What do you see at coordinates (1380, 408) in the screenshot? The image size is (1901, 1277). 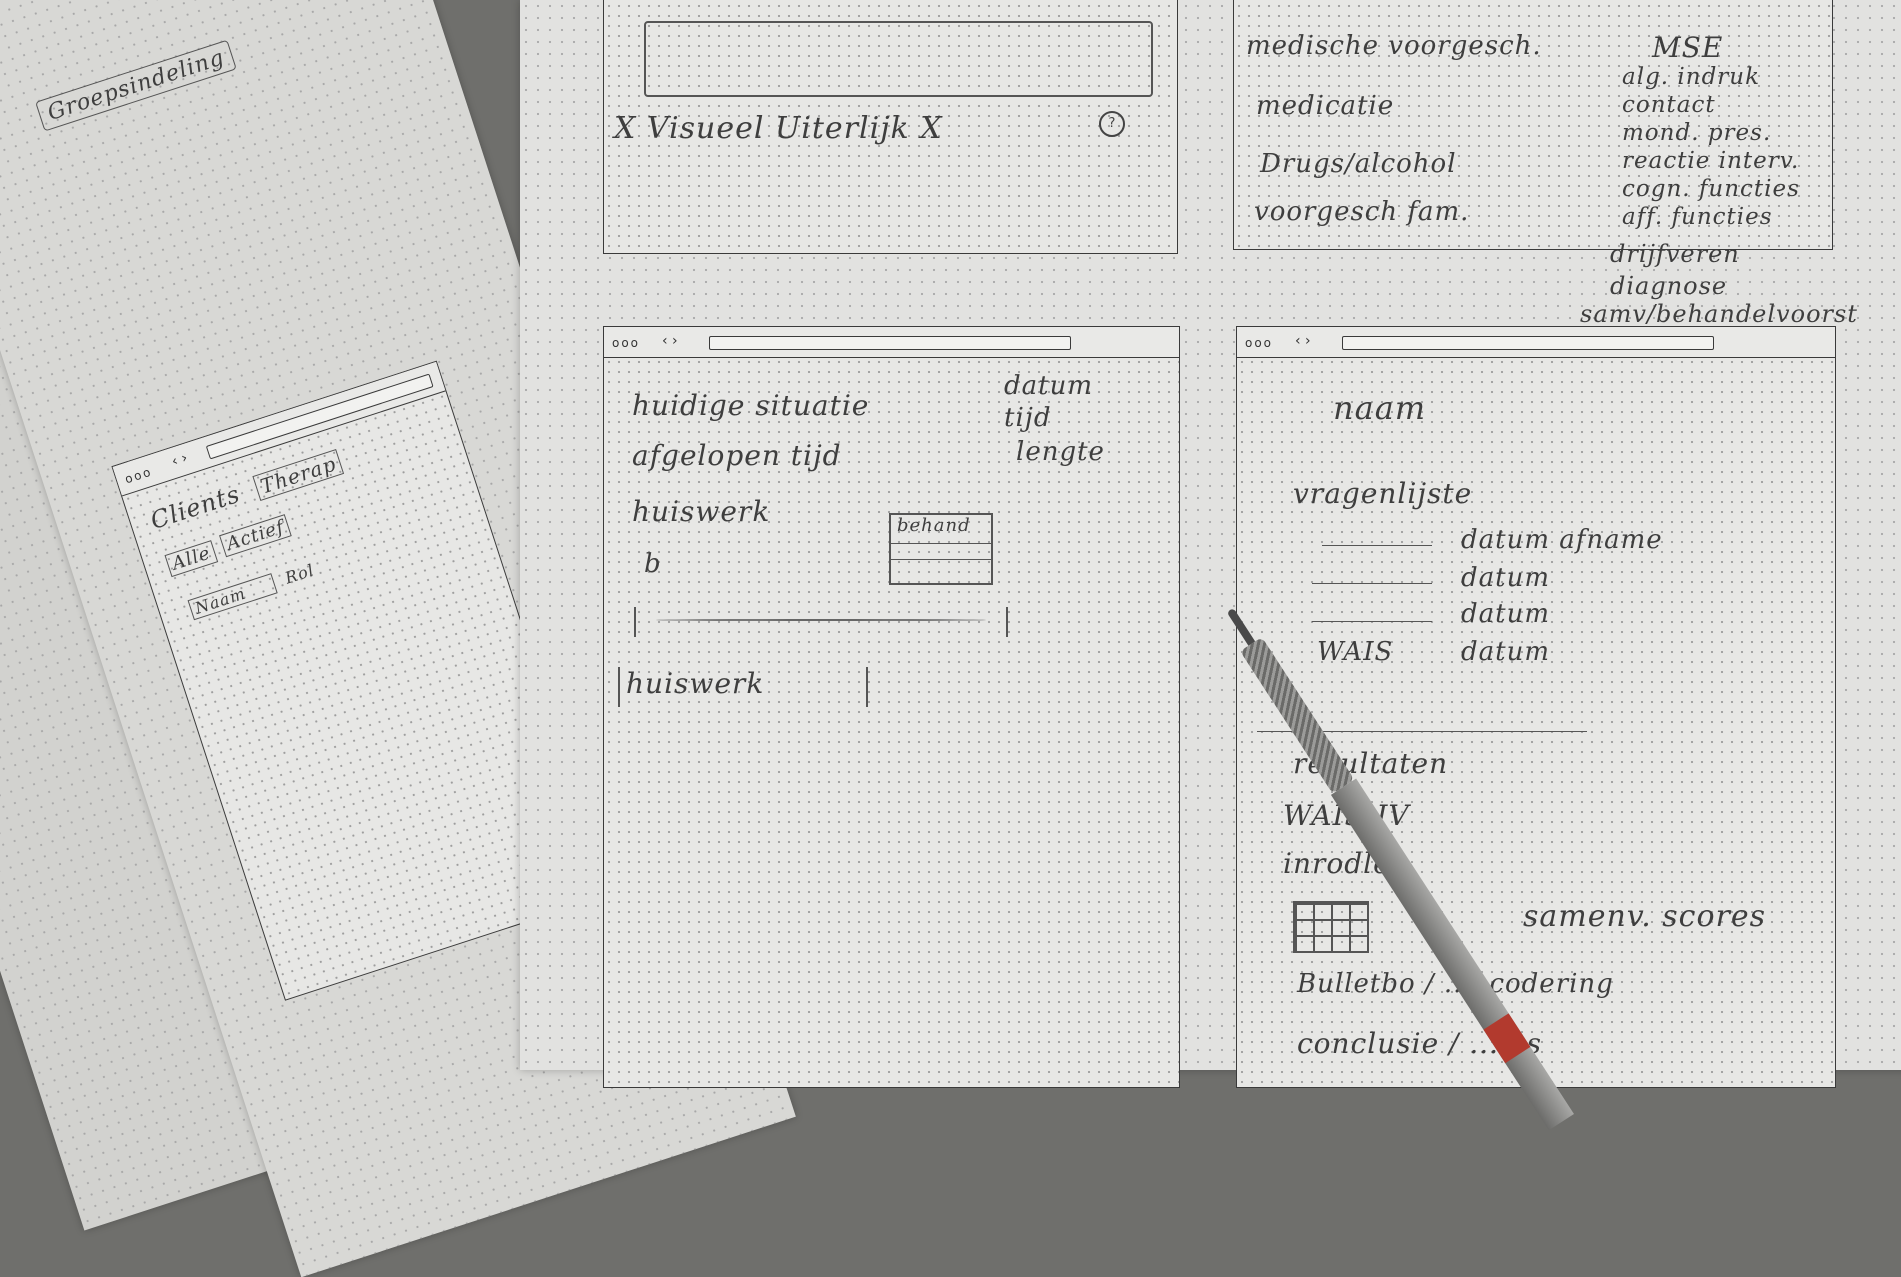 I see `naam-label: naam` at bounding box center [1380, 408].